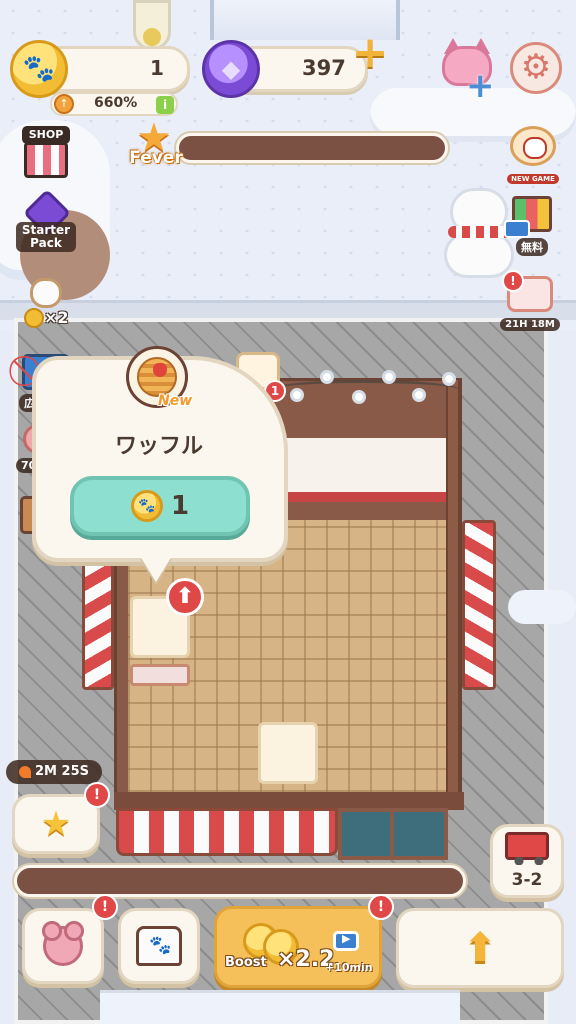 This screenshot has width=576, height=1024. I want to click on free-label: 無料, so click(532, 247).